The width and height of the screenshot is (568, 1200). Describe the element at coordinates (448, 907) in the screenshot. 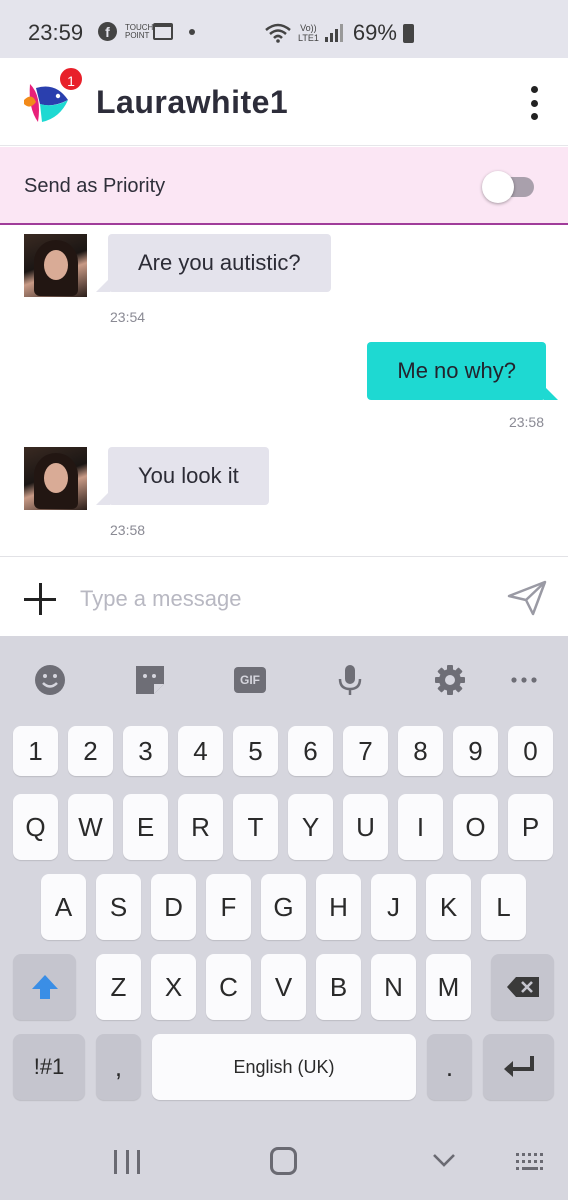

I see `key-k: K` at that location.